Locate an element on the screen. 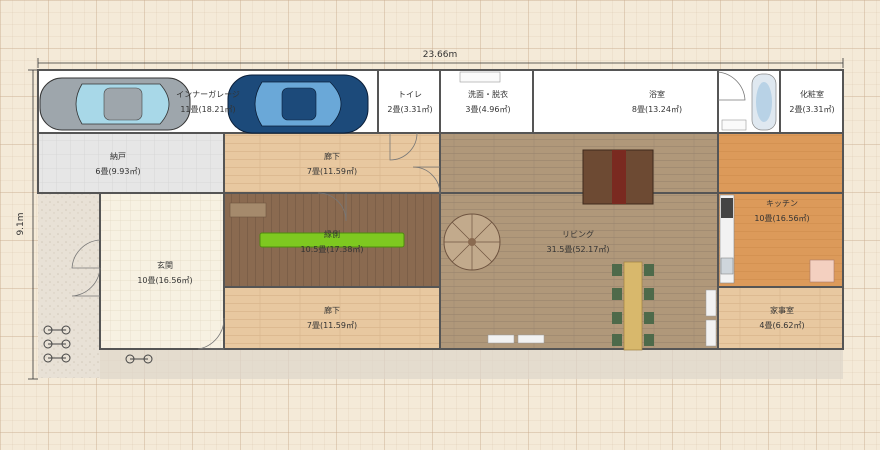 The image size is (880, 450). room-entrance is located at coordinates (162, 271).